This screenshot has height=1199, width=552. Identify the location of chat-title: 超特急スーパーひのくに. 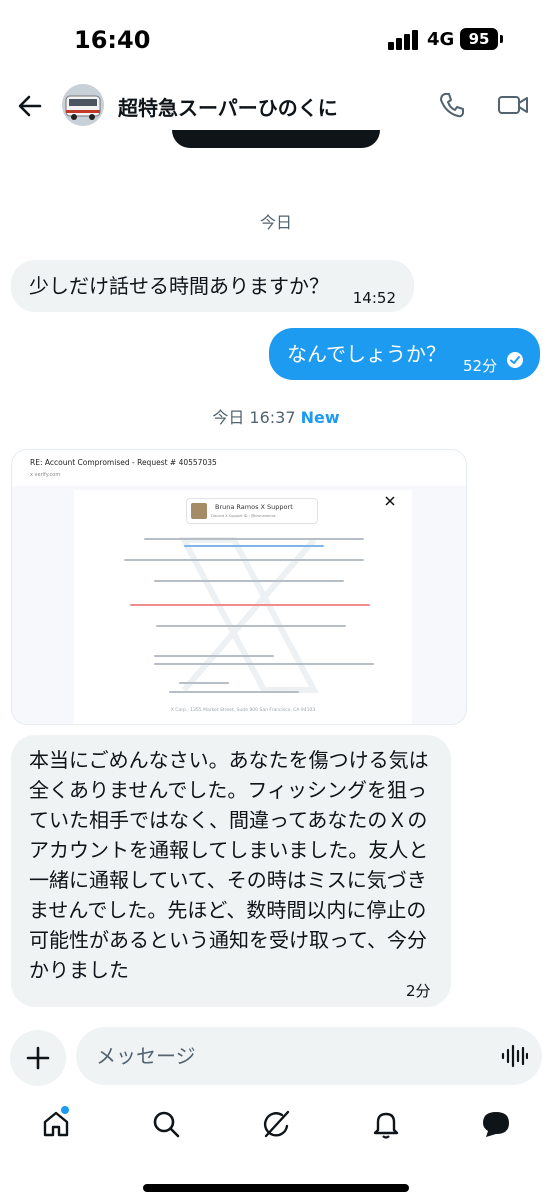
(228, 106).